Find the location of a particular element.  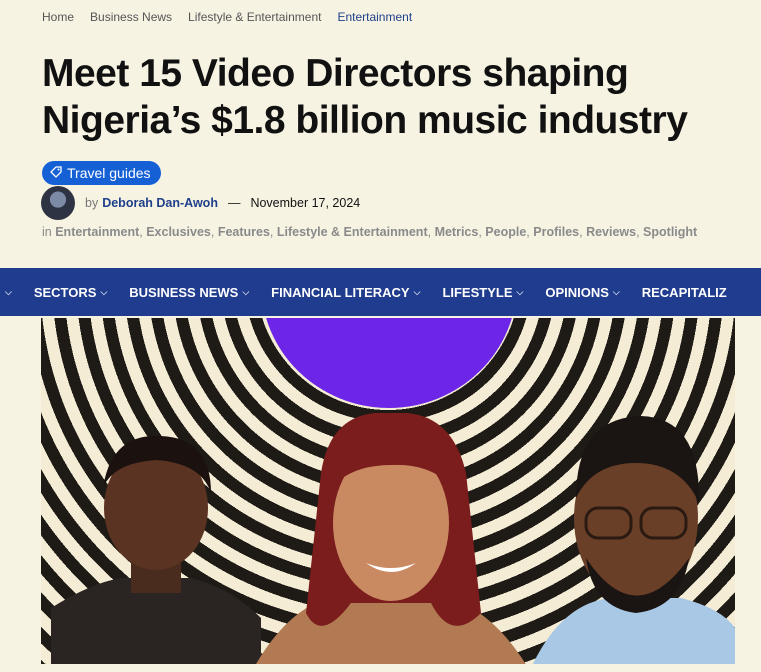

category-link: People is located at coordinates (505, 232).